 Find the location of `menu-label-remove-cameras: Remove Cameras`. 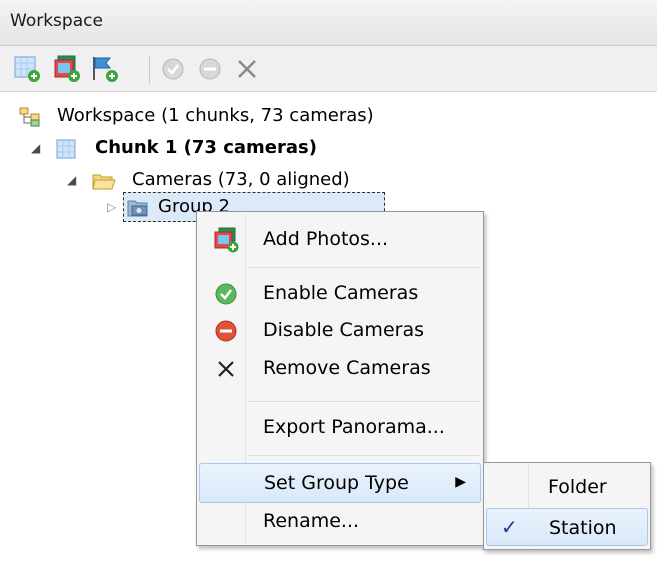

menu-label-remove-cameras: Remove Cameras is located at coordinates (347, 368).